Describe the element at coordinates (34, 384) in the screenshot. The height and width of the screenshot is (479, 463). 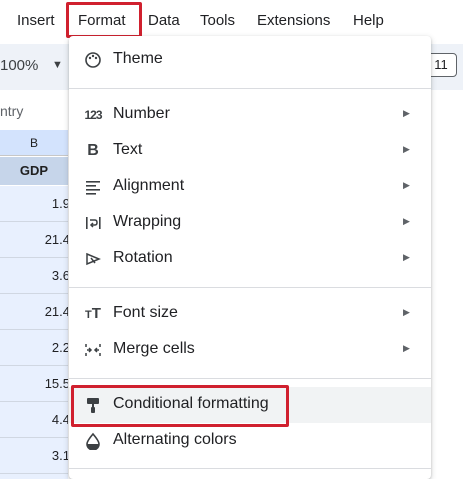
I see `table-cell: 15.5` at that location.